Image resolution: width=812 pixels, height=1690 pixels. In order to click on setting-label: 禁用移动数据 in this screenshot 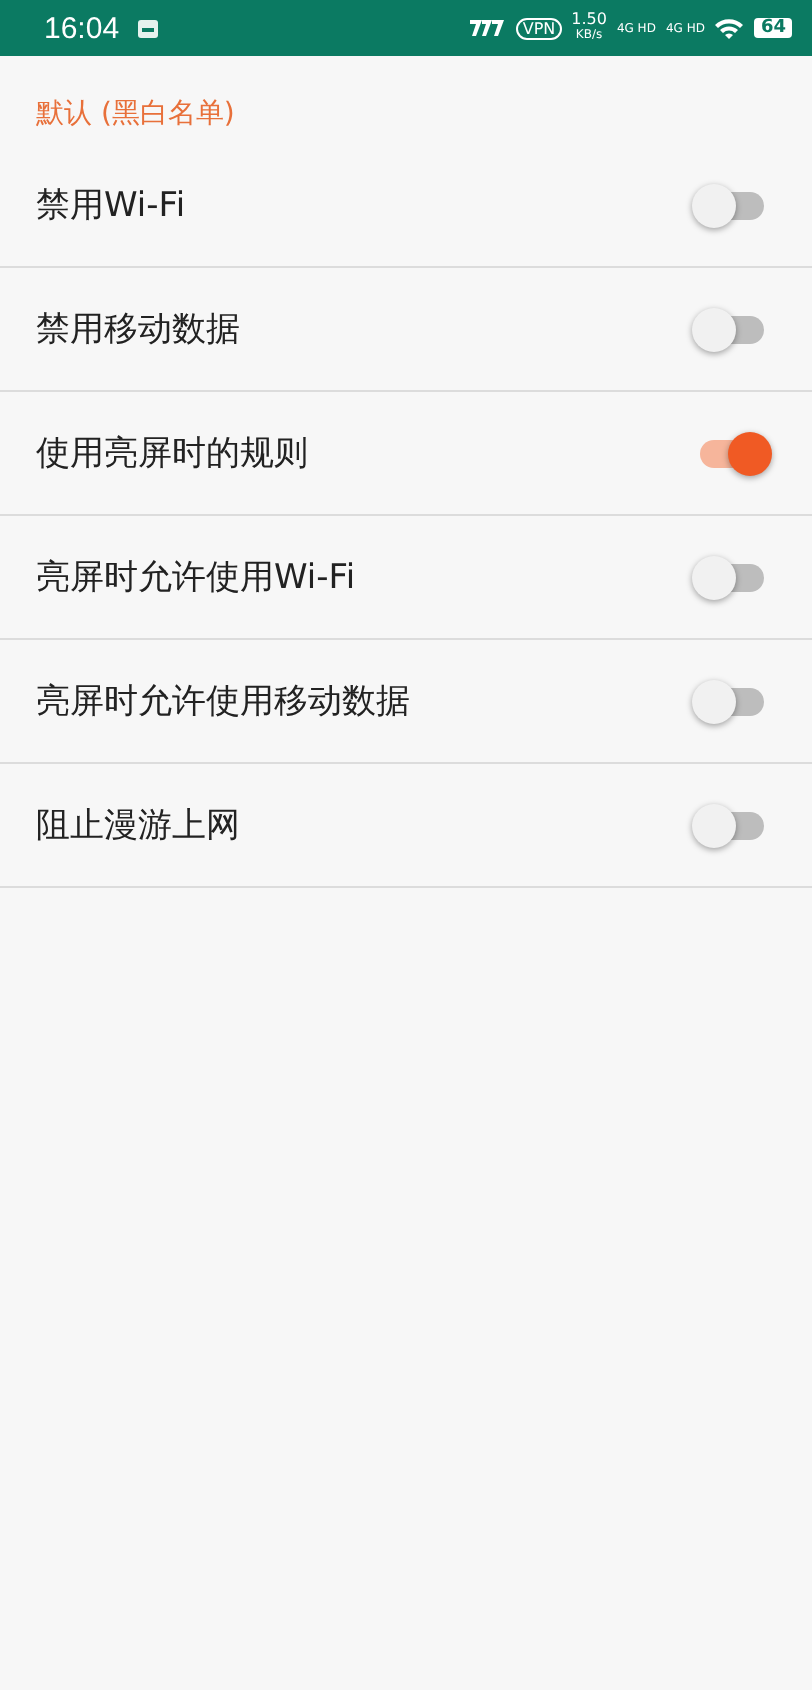, I will do `click(138, 330)`.